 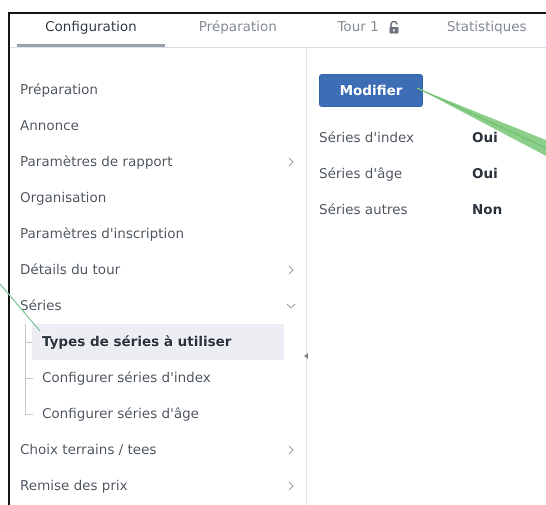 I want to click on menu-item: Annonce, so click(x=158, y=126).